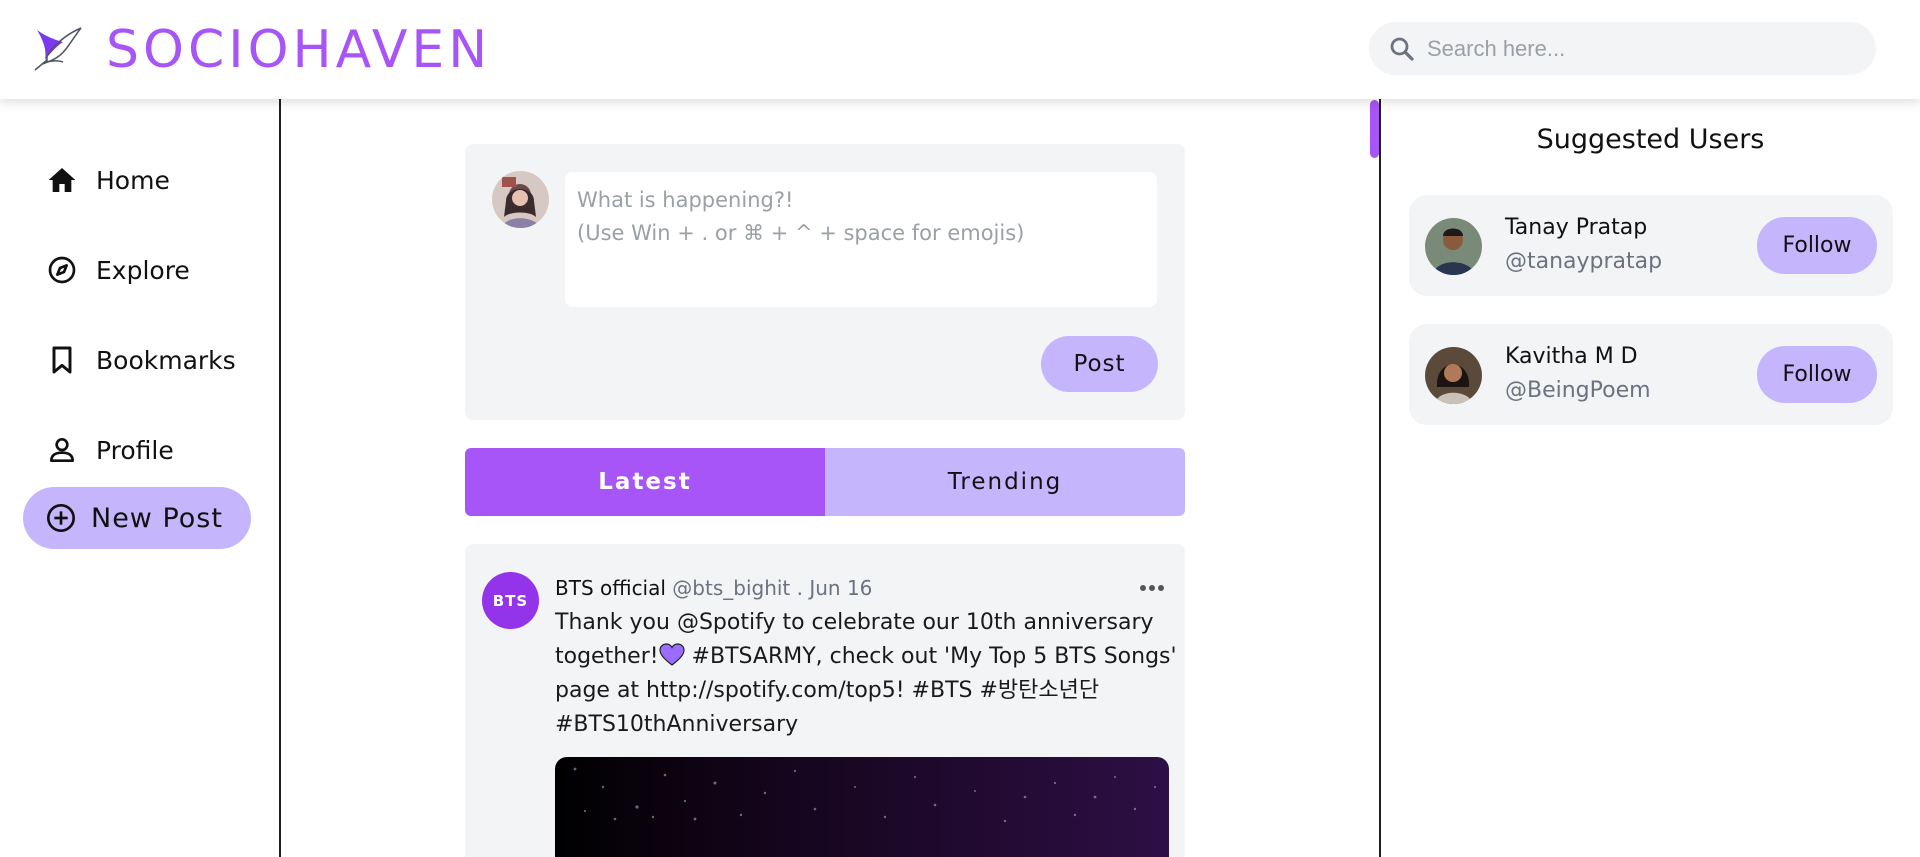  I want to click on brand-name: SOCIOHAVEN, so click(298, 50).